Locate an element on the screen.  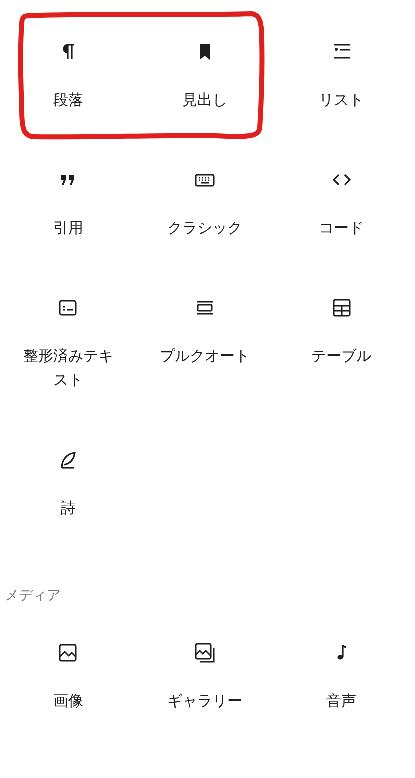
category-heading: メディア is located at coordinates (33, 595).